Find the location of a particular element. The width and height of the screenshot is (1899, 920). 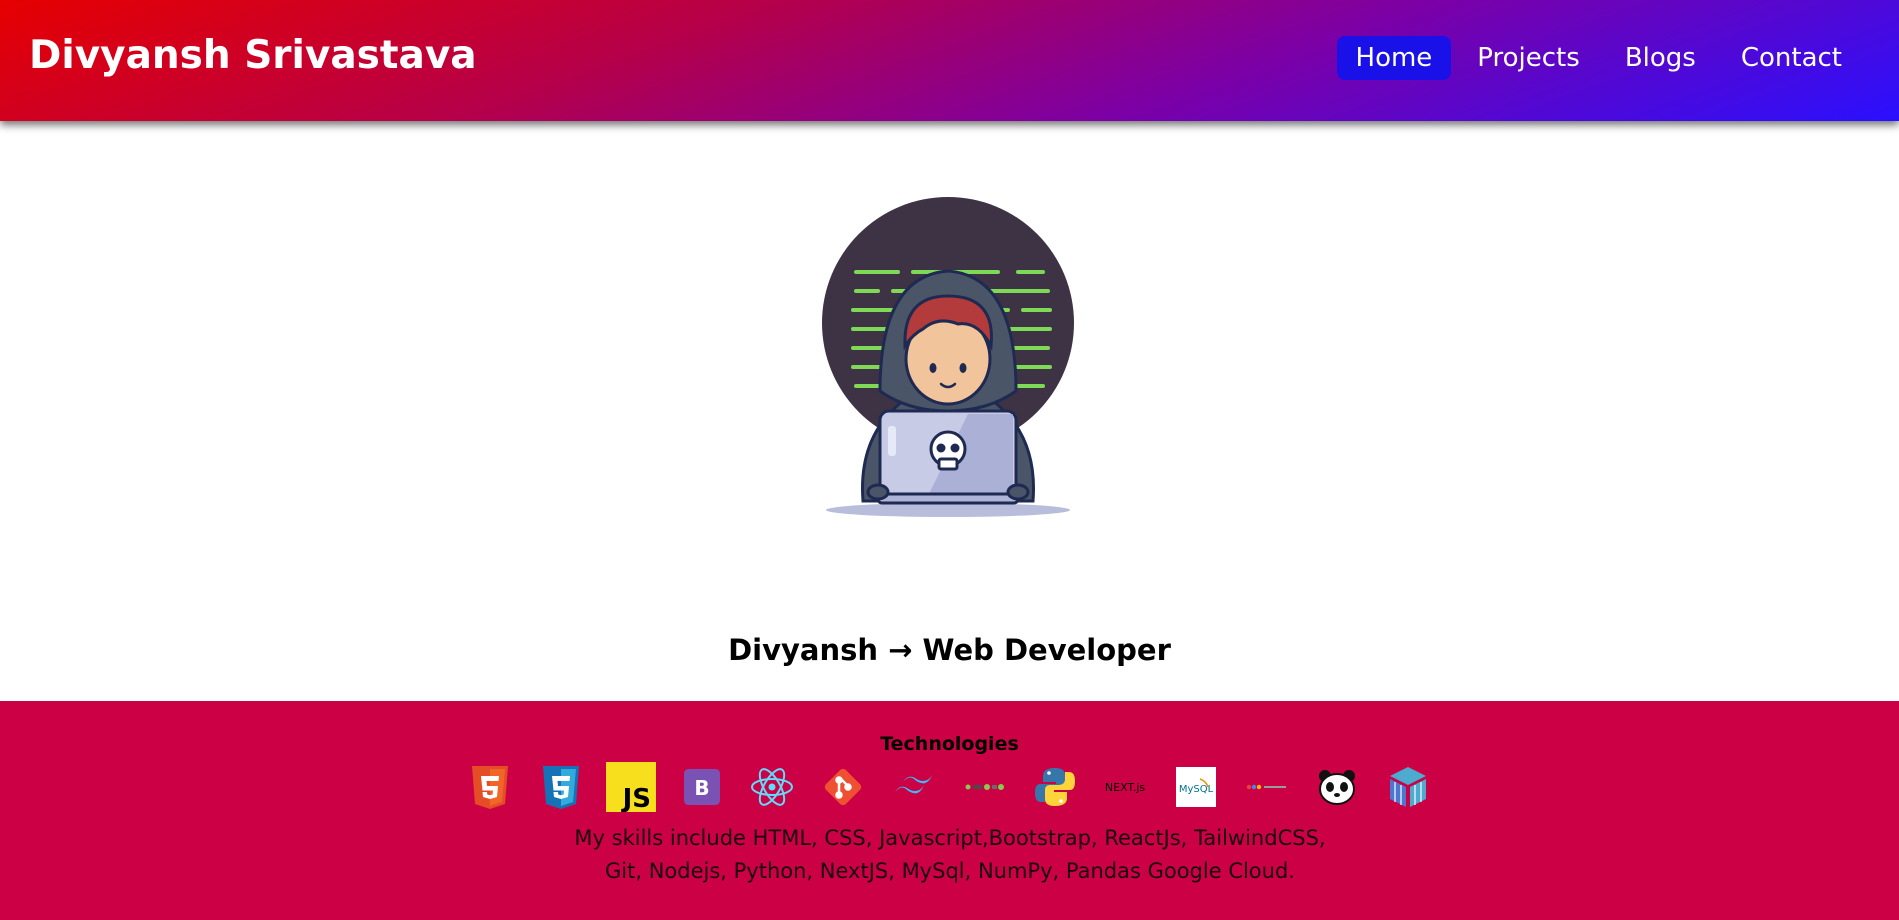

mysql-icon: MySQL is located at coordinates (1196, 787).